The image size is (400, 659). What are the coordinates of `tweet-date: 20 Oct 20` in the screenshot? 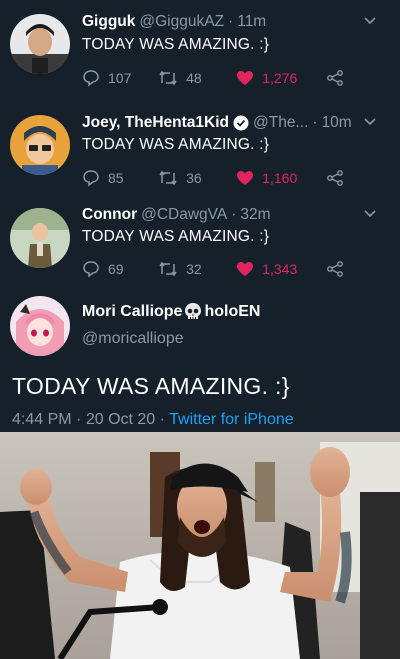 It's located at (120, 419).